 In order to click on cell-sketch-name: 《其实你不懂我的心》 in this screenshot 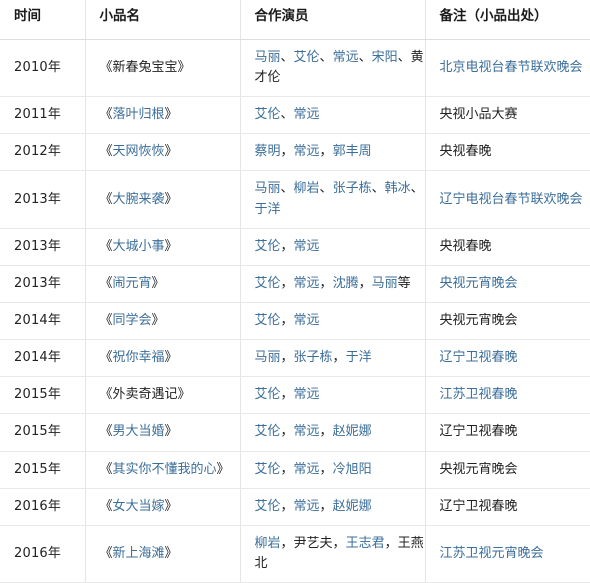, I will do `click(163, 470)`.